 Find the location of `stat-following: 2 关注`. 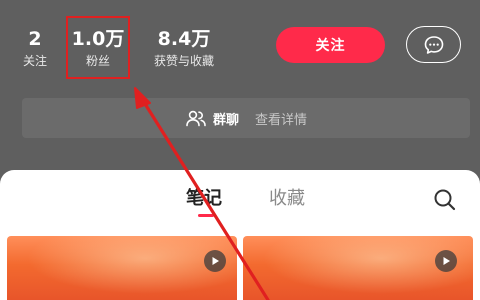

stat-following: 2 关注 is located at coordinates (35, 48).